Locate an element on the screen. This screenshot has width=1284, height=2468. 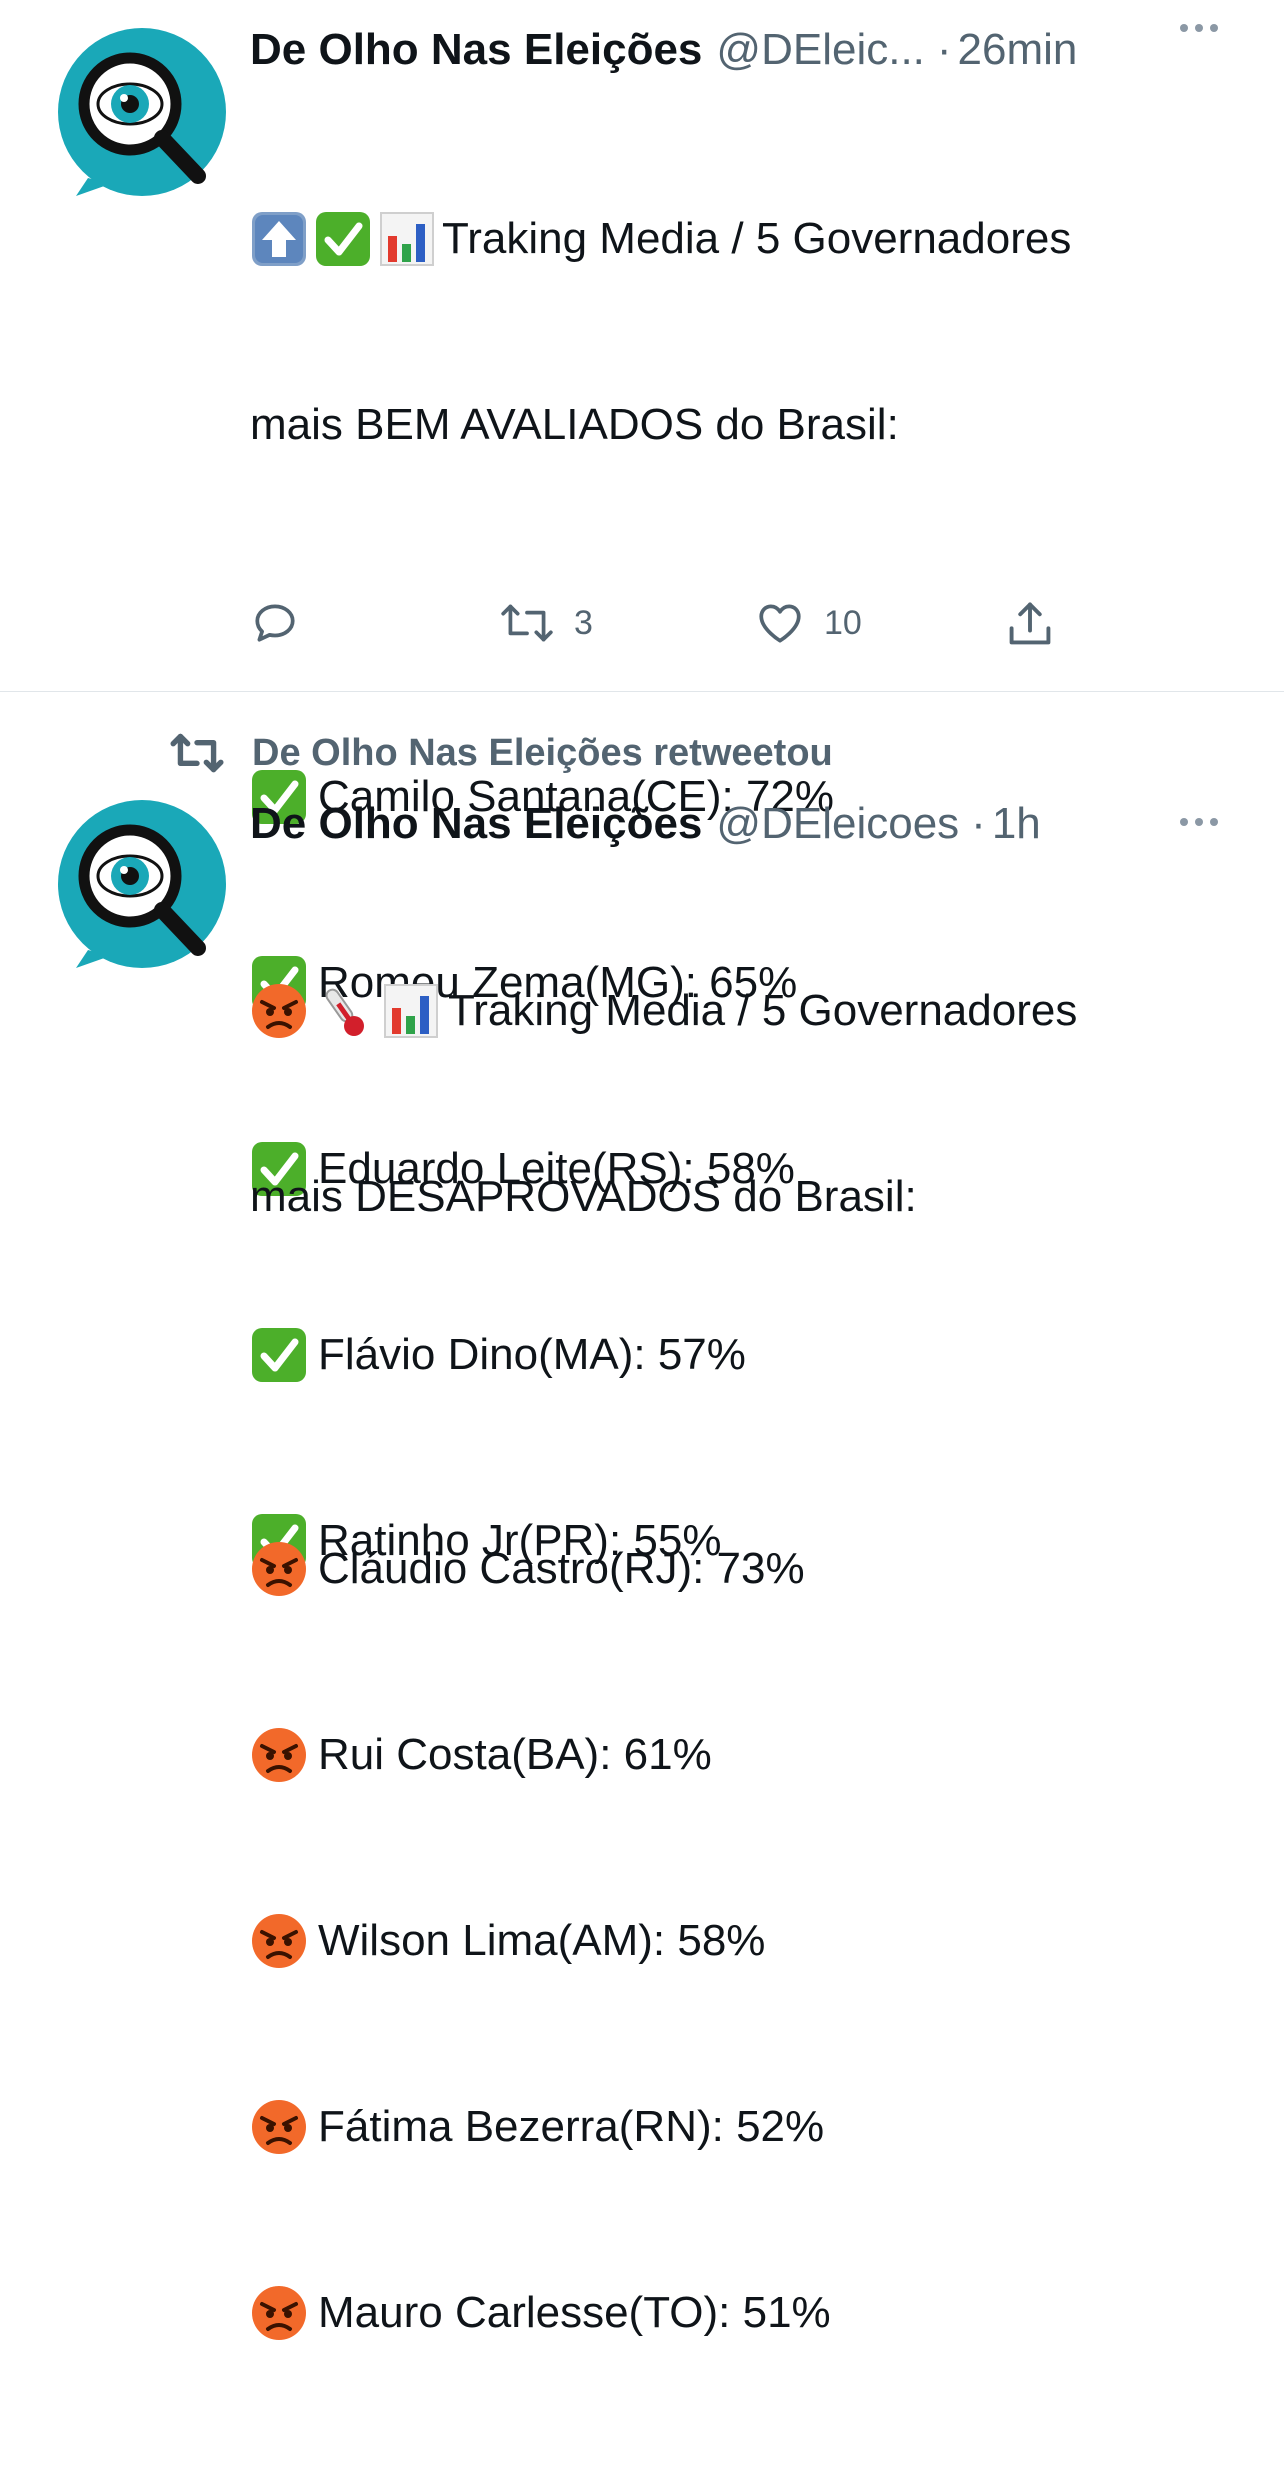
list-item: Mauro Carlesse(TO): 51% is located at coordinates (737, 2313).